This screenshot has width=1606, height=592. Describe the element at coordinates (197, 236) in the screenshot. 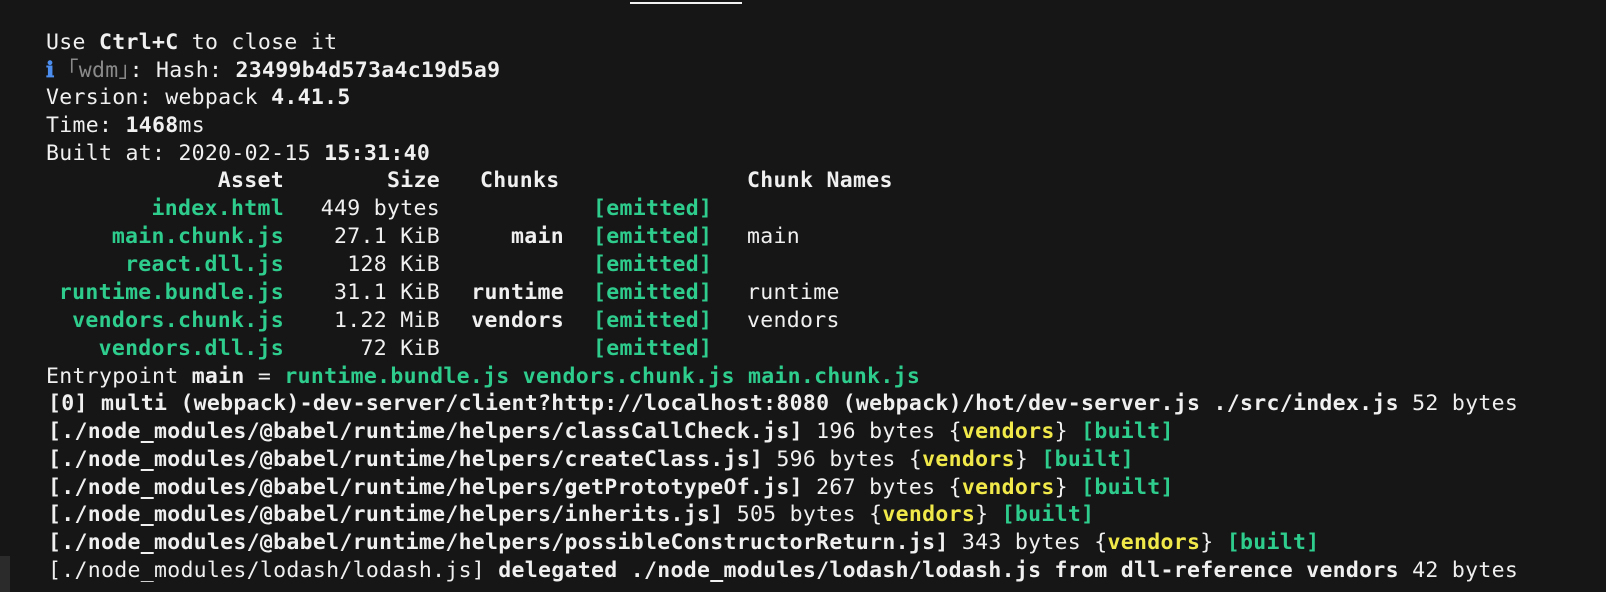

I see `asset-name: main.chunk.js` at that location.